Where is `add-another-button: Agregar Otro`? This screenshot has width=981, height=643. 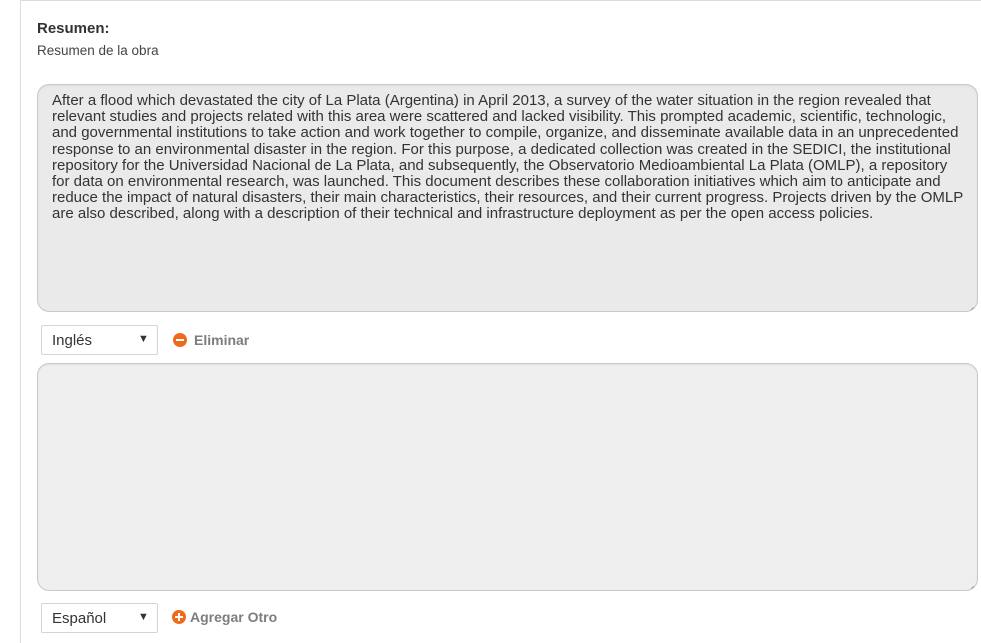 add-another-button: Agregar Otro is located at coordinates (224, 617).